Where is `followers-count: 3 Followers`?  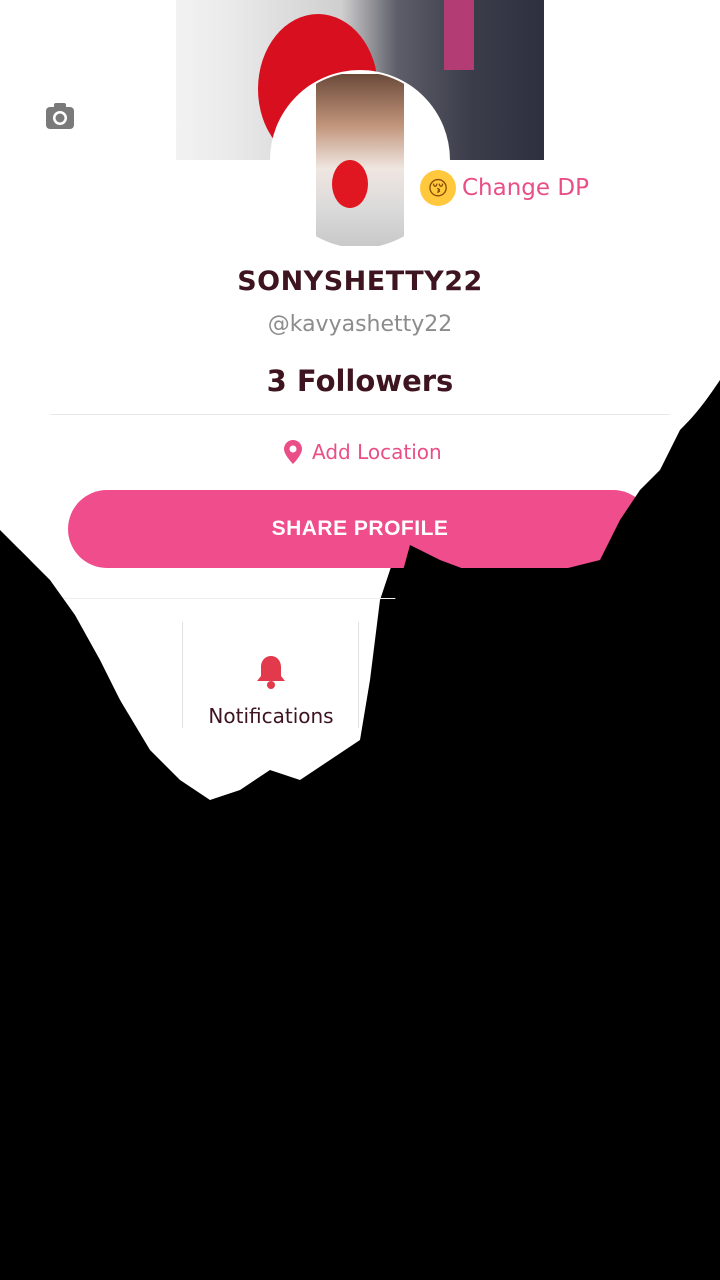
followers-count: 3 Followers is located at coordinates (360, 381).